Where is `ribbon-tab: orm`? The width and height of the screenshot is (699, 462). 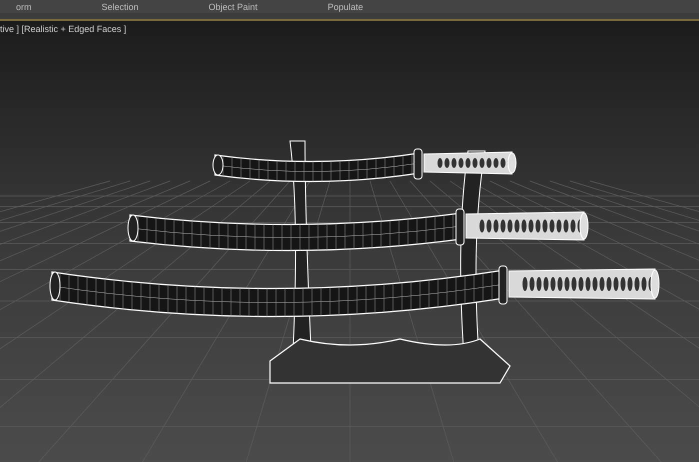
ribbon-tab: orm is located at coordinates (24, 7).